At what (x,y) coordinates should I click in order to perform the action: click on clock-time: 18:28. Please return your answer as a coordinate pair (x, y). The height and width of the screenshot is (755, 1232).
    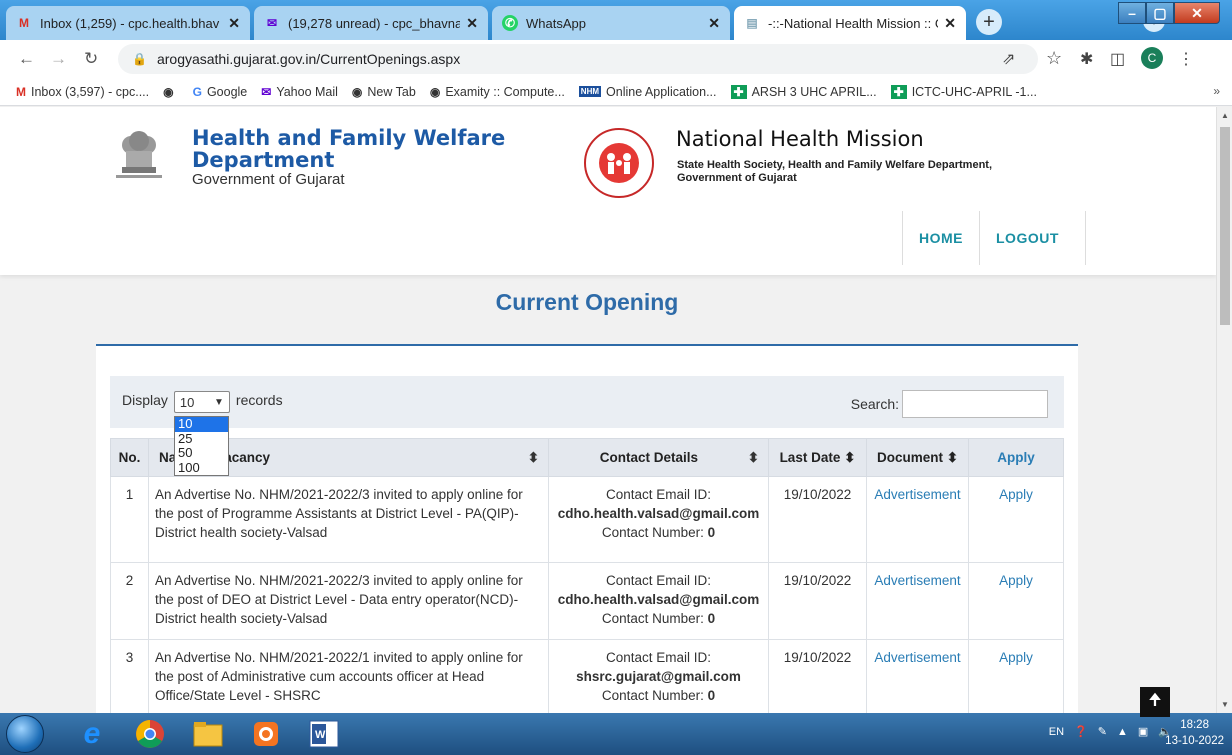
    Looking at the image, I should click on (1194, 725).